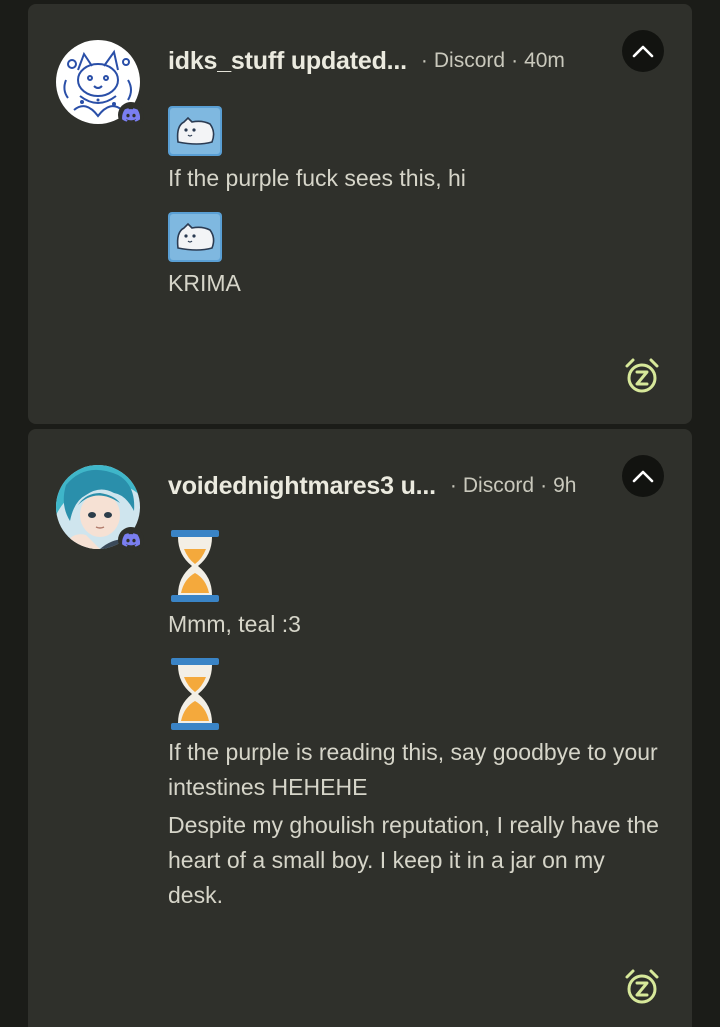  What do you see at coordinates (544, 60) in the screenshot?
I see `timestamp: 40m` at bounding box center [544, 60].